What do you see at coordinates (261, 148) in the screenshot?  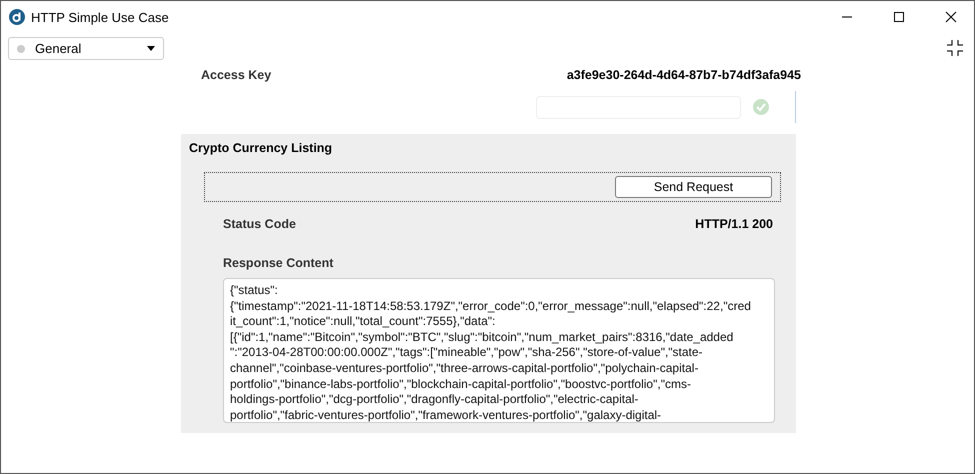 I see `panel-title: Crypto Currency Listing` at bounding box center [261, 148].